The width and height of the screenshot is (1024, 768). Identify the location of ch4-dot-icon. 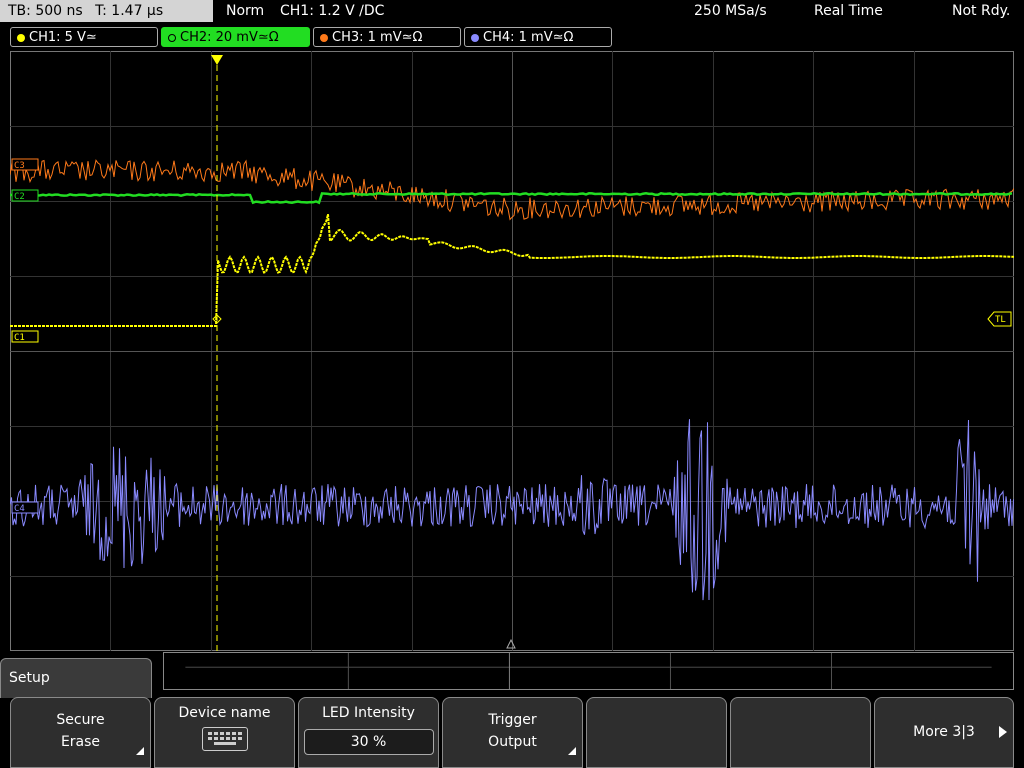
(475, 37).